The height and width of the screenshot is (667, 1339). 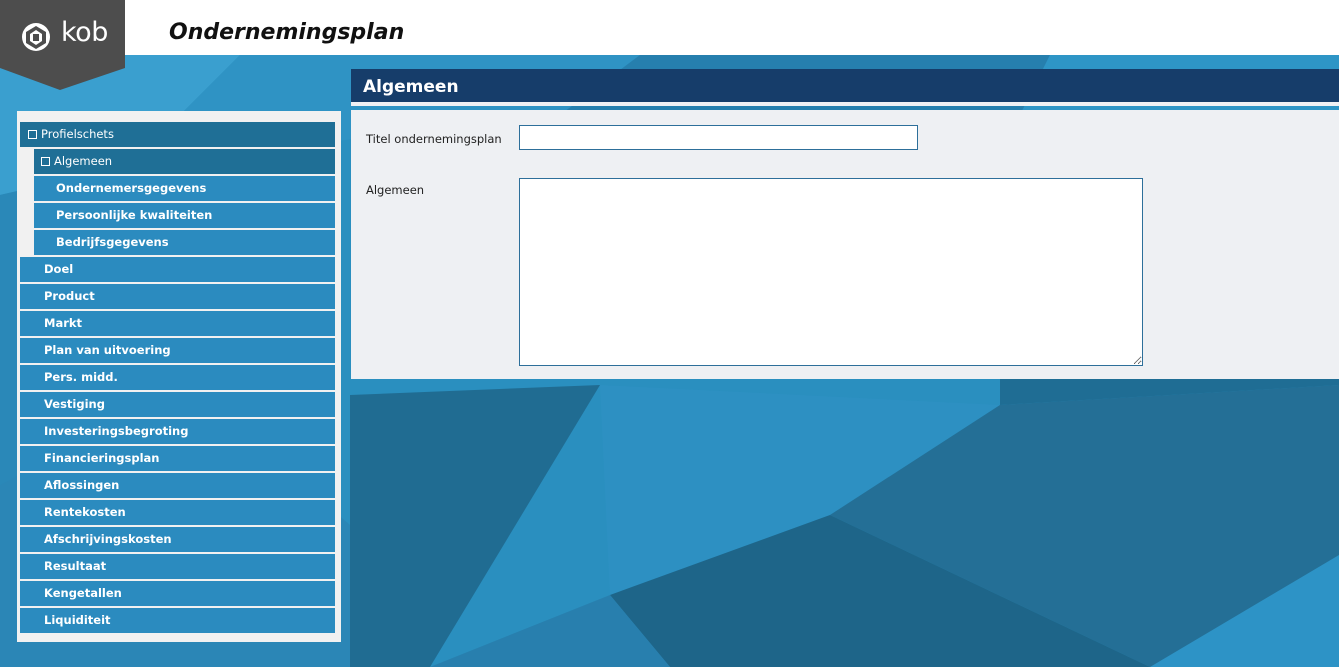 I want to click on sidebar-item-label: Markt, so click(x=63, y=323).